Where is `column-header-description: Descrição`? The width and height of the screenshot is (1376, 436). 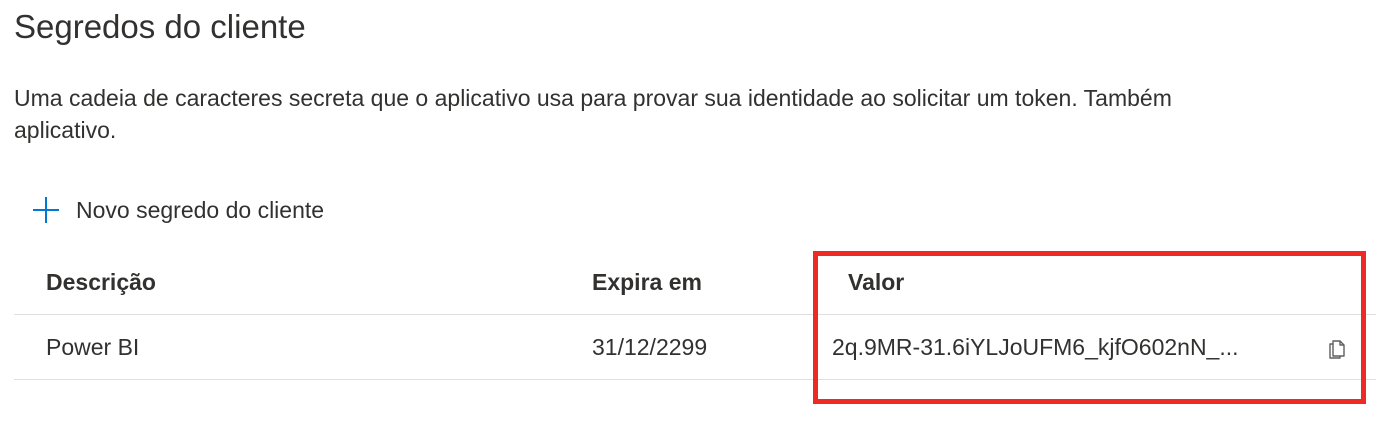 column-header-description: Descrição is located at coordinates (101, 282).